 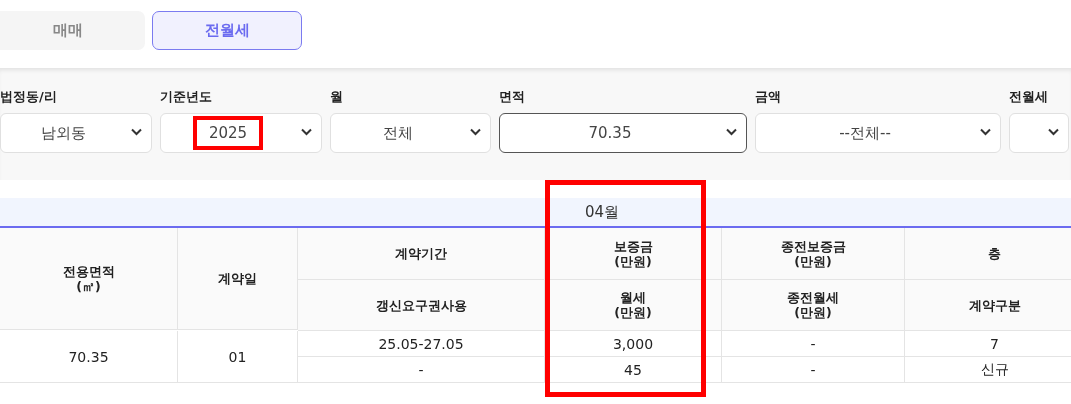 I want to click on filter-label: 월, so click(x=337, y=96).